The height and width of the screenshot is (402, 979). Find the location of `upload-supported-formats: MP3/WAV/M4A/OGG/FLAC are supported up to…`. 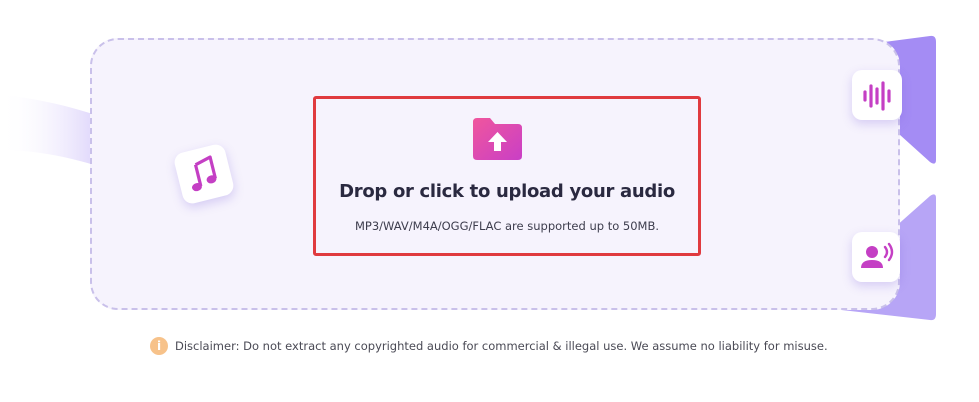

upload-supported-formats: MP3/WAV/M4A/OGG/FLAC are supported up to… is located at coordinates (506, 226).